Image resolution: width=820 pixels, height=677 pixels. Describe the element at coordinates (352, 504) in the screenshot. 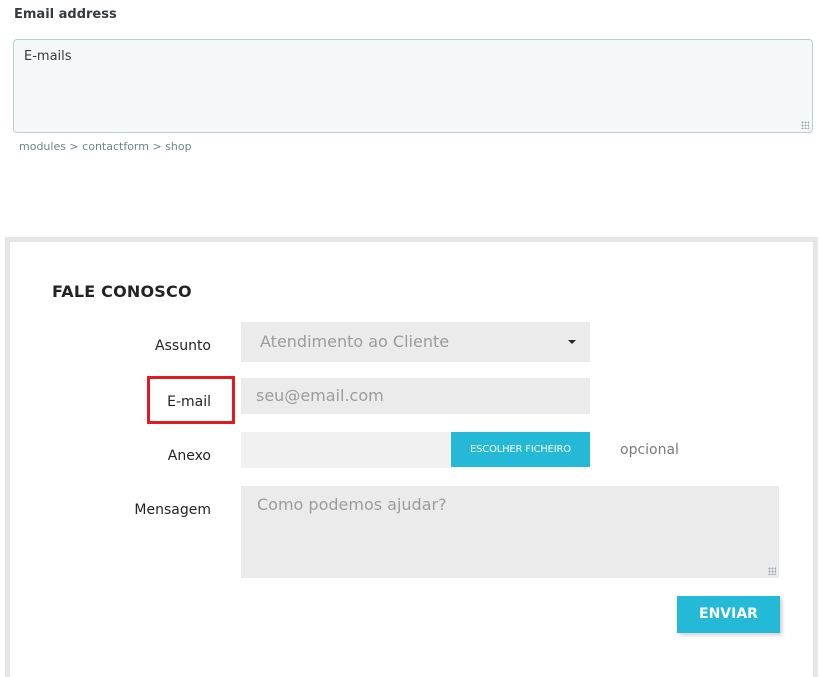

I see `message-placeholder: Como podemos ajudar?` at that location.